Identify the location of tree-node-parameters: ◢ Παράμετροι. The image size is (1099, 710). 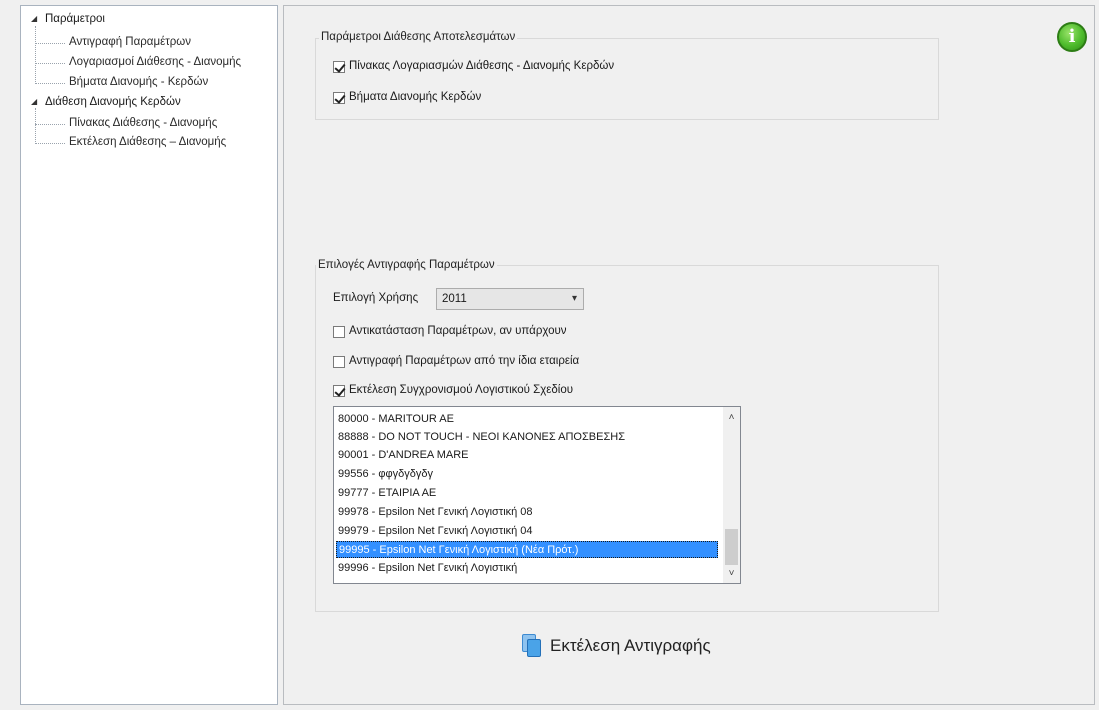
(68, 19).